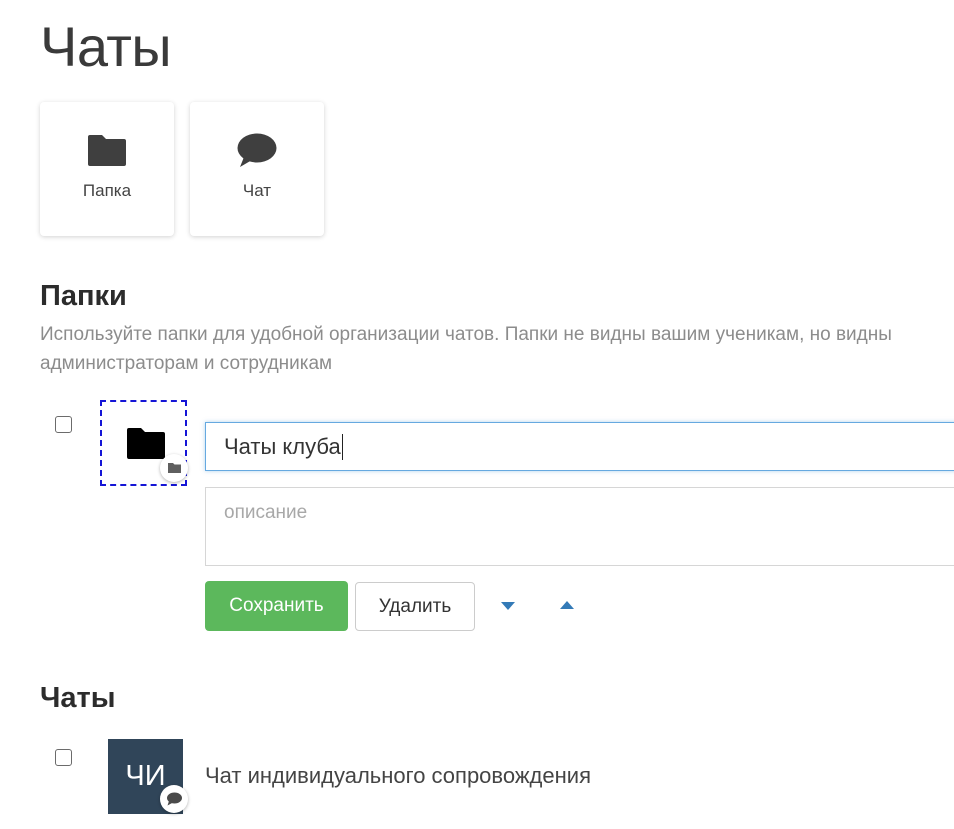  I want to click on chat-name-link: Чат индивидуального сопровождения, so click(398, 776).